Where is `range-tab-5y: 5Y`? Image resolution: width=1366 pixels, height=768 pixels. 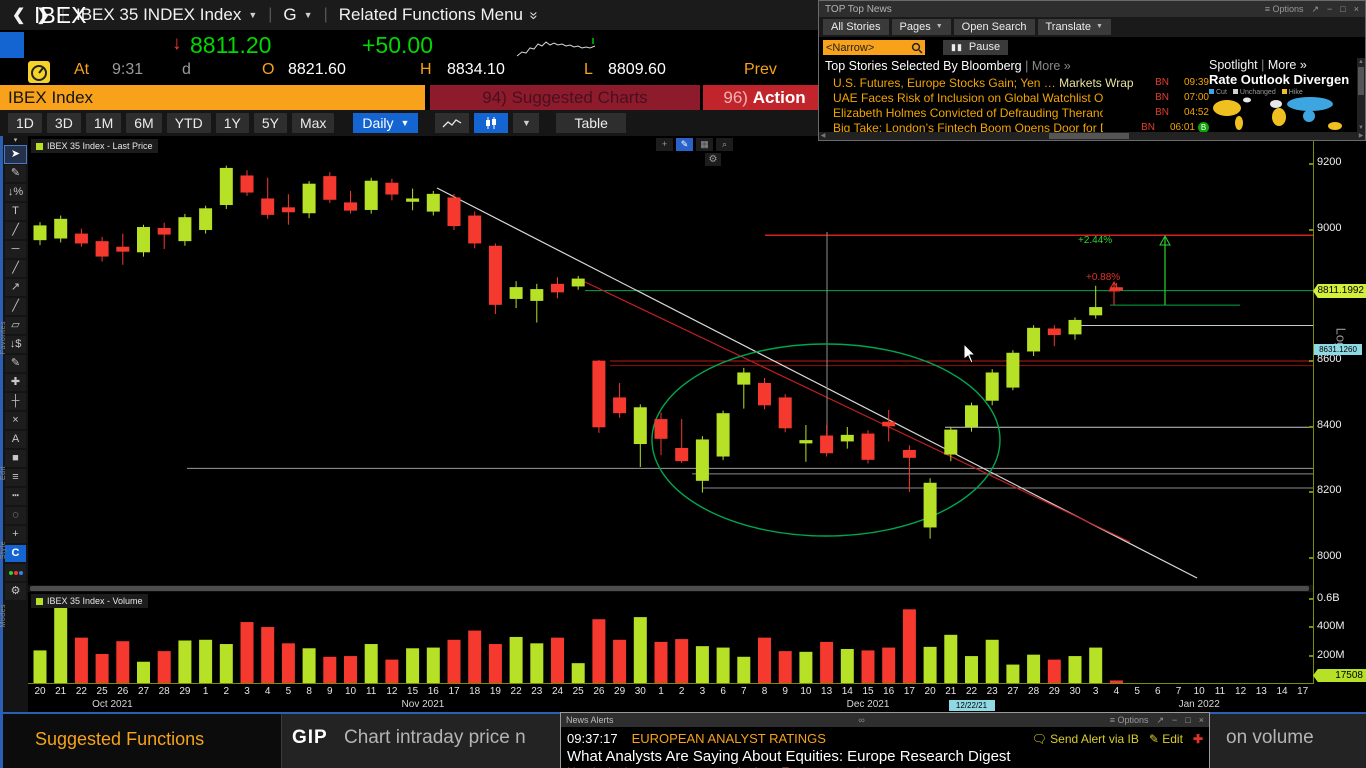
range-tab-5y: 5Y is located at coordinates (270, 123).